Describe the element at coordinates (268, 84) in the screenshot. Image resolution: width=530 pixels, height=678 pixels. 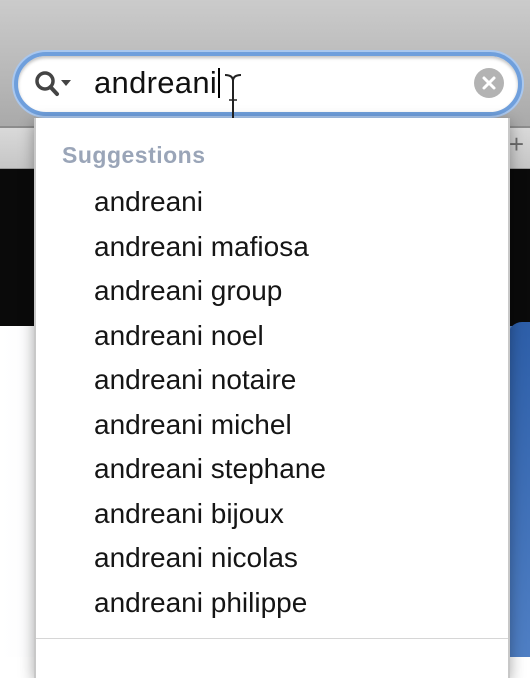
I see `search-field: andreani` at that location.